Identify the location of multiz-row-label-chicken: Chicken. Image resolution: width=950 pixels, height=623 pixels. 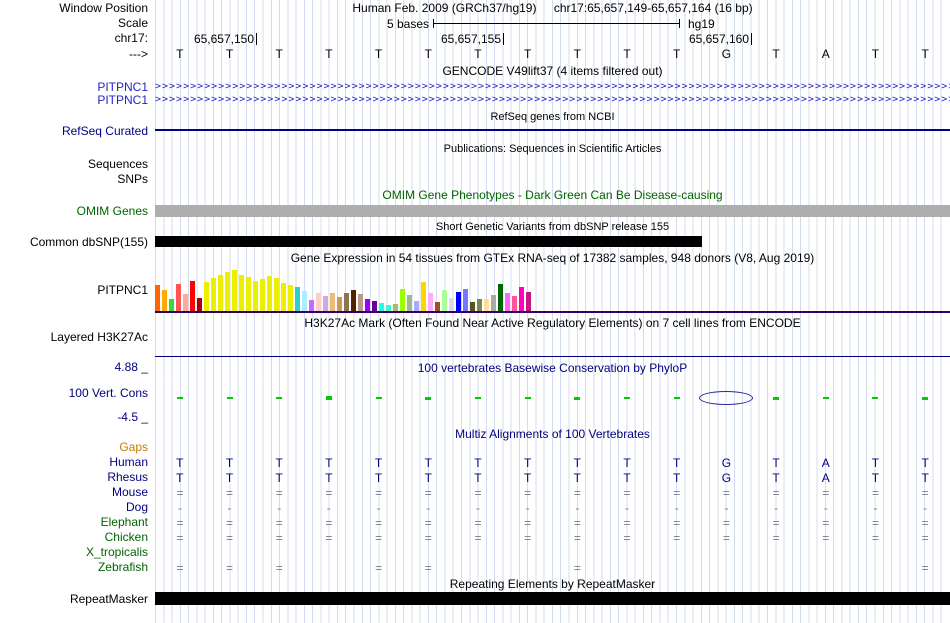
(74, 537).